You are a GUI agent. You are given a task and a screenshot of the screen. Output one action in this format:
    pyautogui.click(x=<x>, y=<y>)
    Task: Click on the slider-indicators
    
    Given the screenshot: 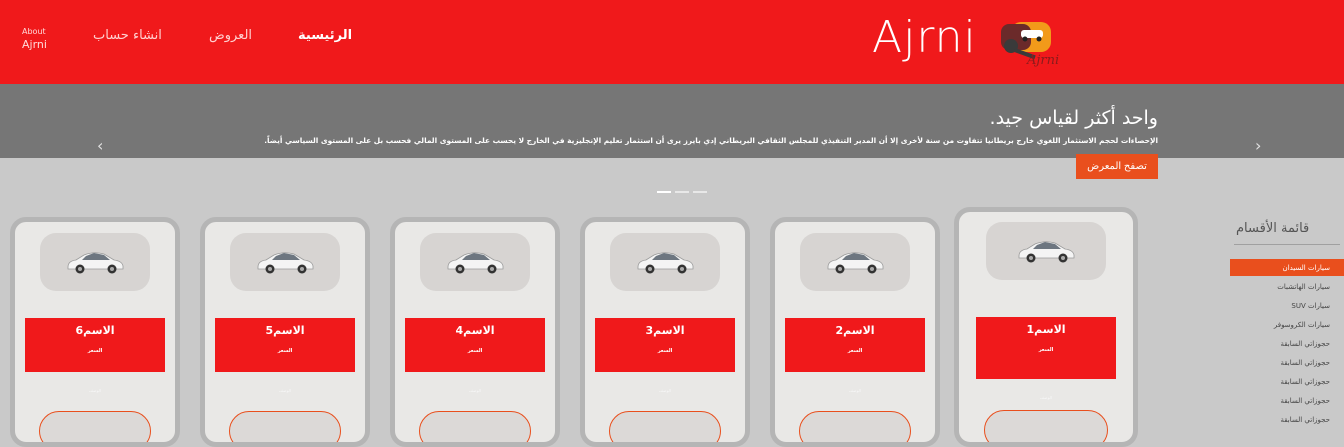 What is the action you would take?
    pyautogui.click(x=682, y=192)
    